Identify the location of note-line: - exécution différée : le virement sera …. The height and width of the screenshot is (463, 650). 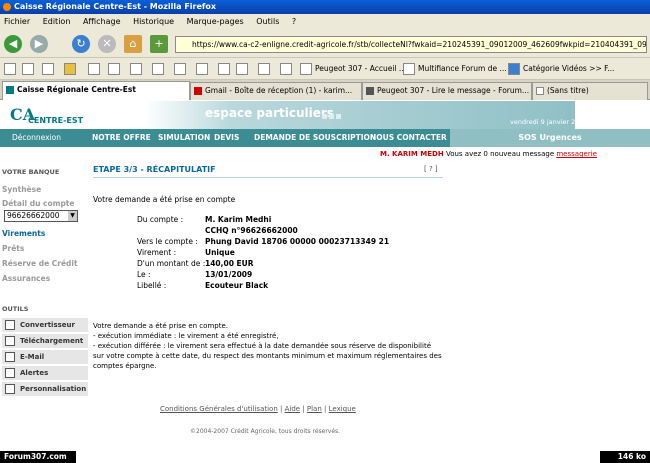
(262, 346).